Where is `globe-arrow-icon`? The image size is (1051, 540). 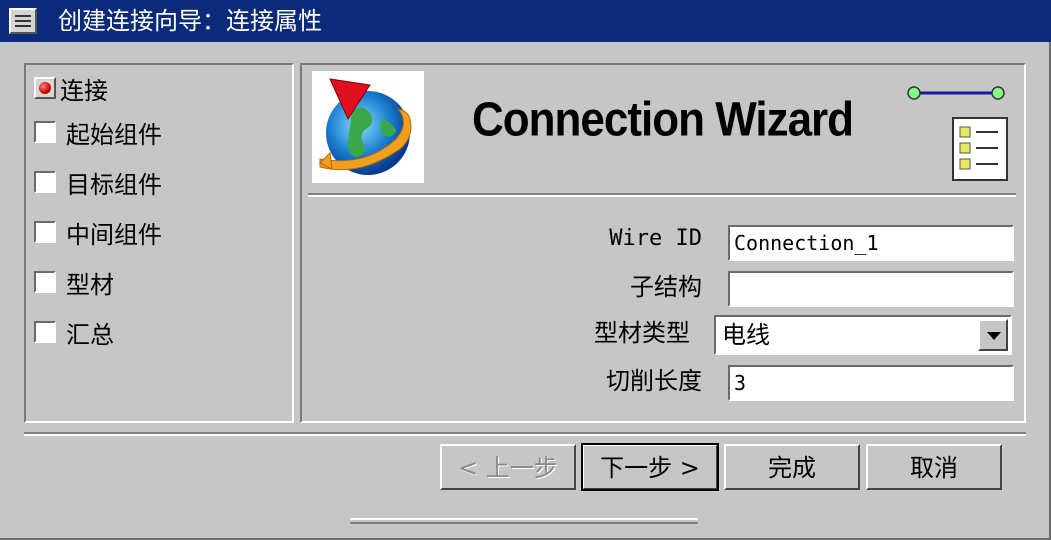
globe-arrow-icon is located at coordinates (368, 127).